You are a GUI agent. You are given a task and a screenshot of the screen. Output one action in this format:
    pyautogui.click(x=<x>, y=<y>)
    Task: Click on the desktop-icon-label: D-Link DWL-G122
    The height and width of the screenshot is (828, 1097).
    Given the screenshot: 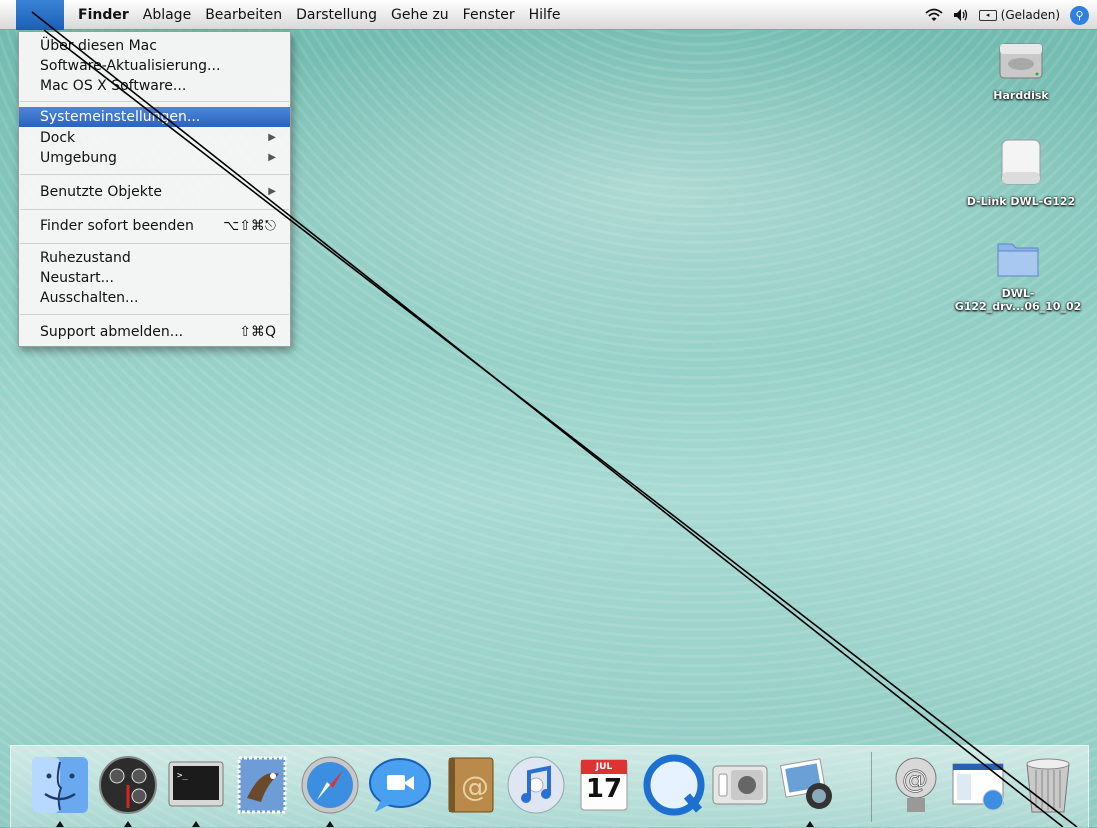 What is the action you would take?
    pyautogui.click(x=1021, y=201)
    